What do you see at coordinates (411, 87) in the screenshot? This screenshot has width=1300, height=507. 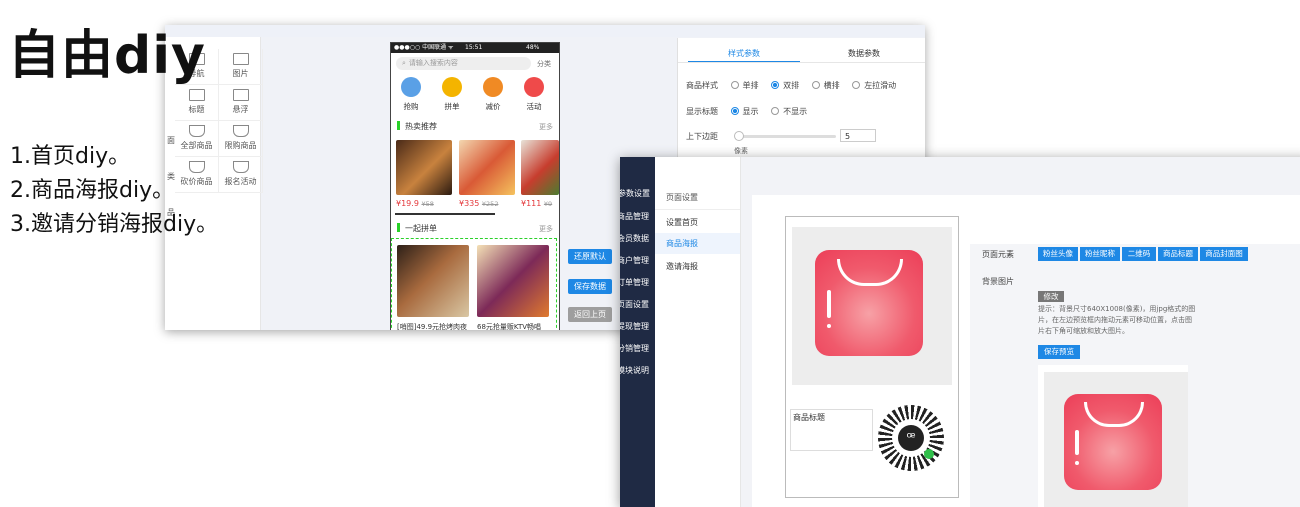 I see `clock-icon` at bounding box center [411, 87].